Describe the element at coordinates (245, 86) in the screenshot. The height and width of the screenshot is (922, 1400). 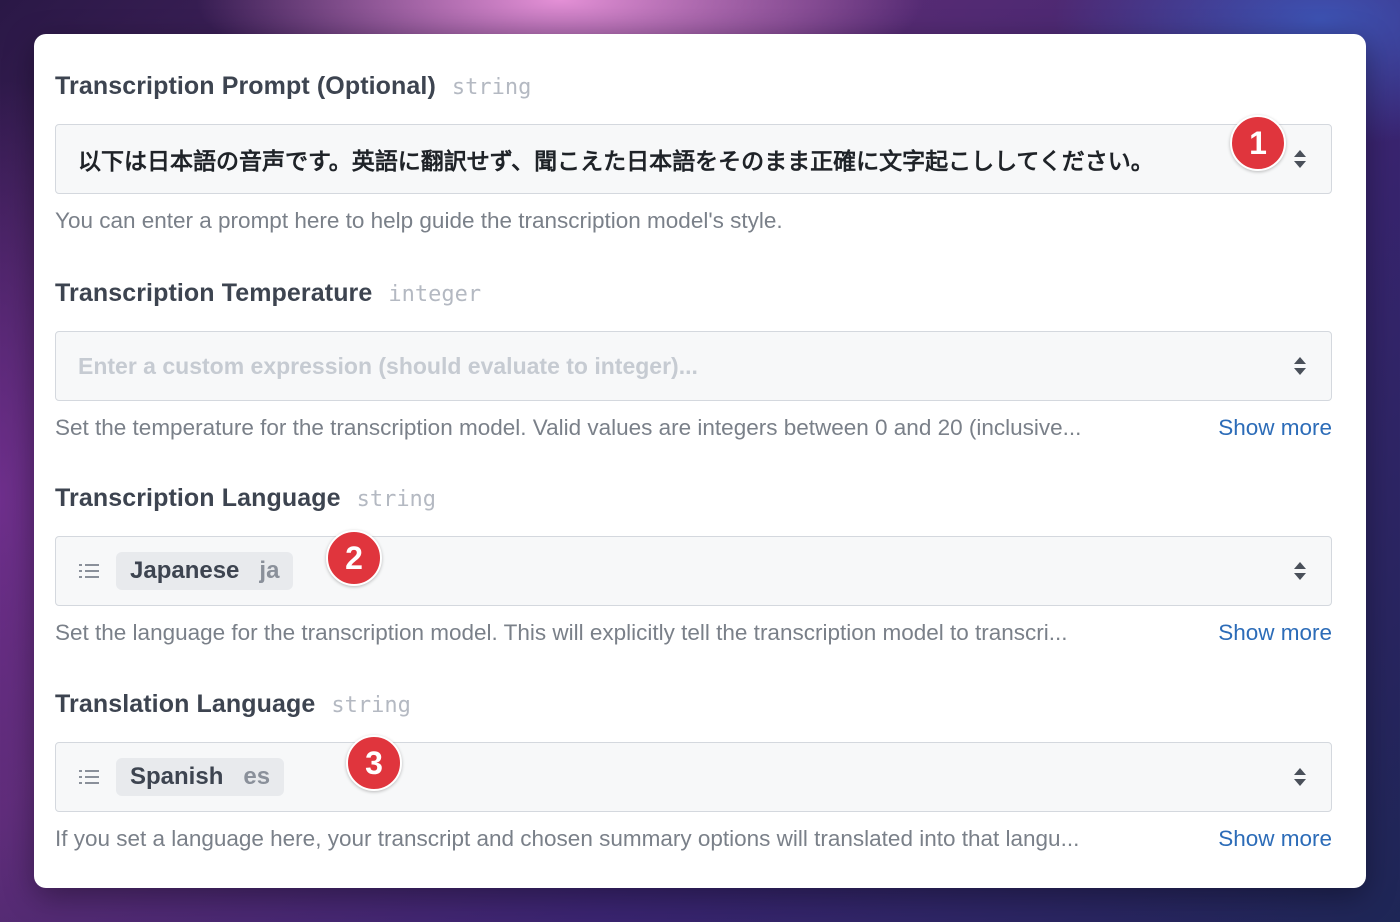
I see `field-label: Transcription Prompt (Optional)` at that location.